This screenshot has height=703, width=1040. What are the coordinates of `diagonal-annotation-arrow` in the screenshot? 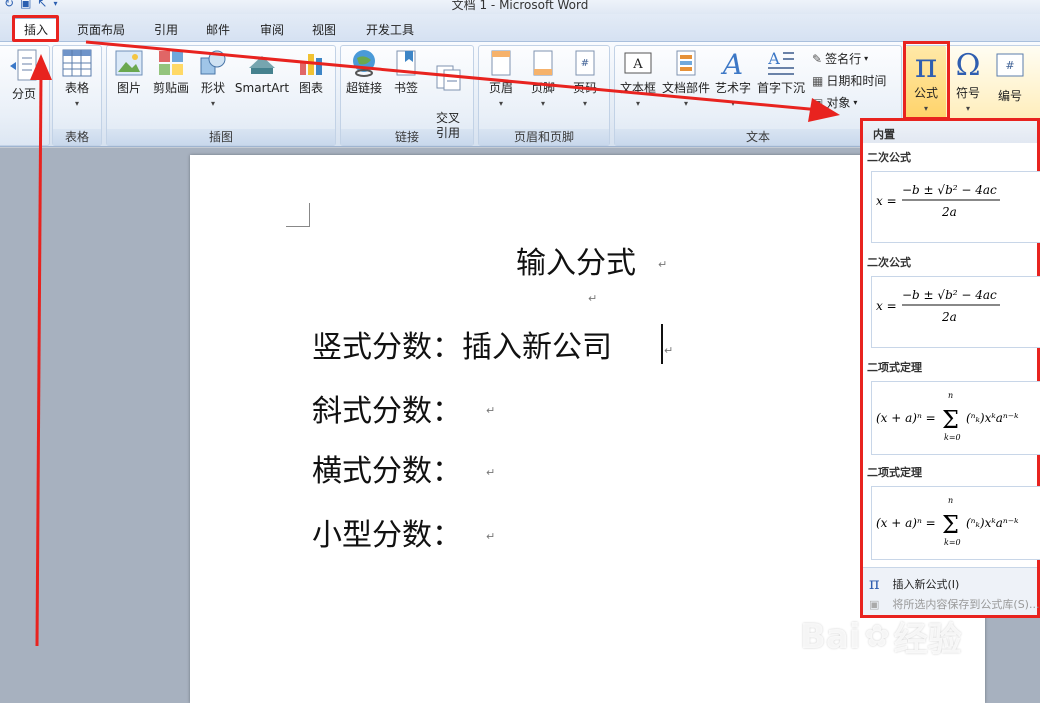 It's located at (453, 76).